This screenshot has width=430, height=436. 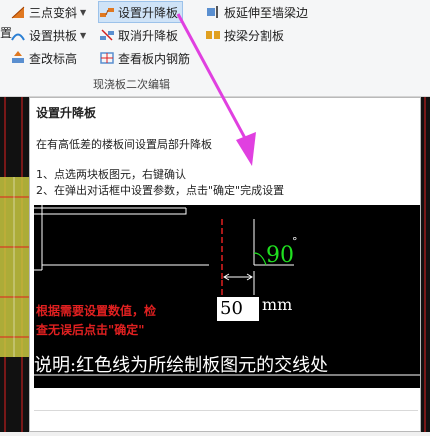 What do you see at coordinates (148, 12) in the screenshot?
I see `set-lift-slab-label: 设置升降板` at bounding box center [148, 12].